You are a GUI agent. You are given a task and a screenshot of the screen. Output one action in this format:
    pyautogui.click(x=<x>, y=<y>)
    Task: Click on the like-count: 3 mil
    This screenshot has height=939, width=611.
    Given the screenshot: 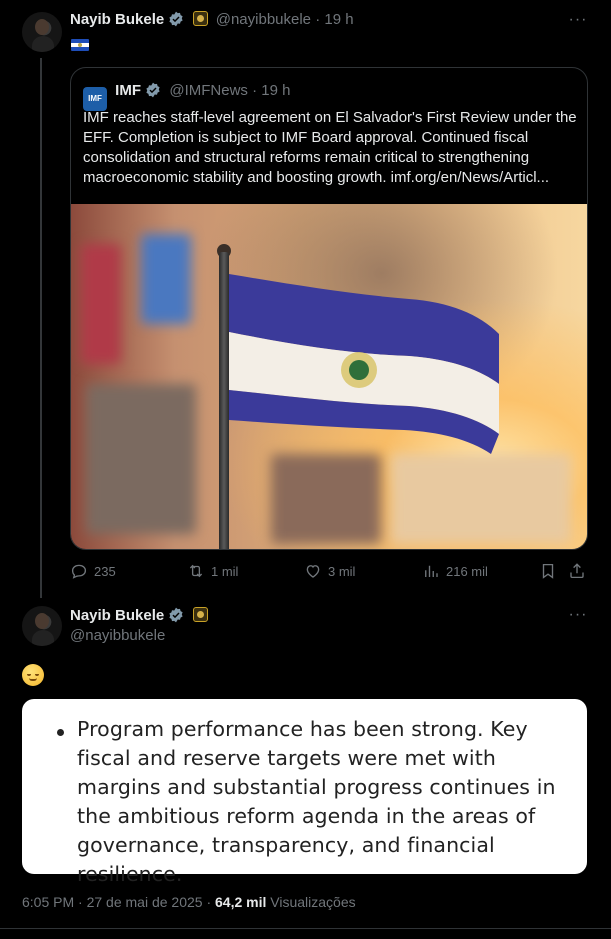 What is the action you would take?
    pyautogui.click(x=342, y=571)
    